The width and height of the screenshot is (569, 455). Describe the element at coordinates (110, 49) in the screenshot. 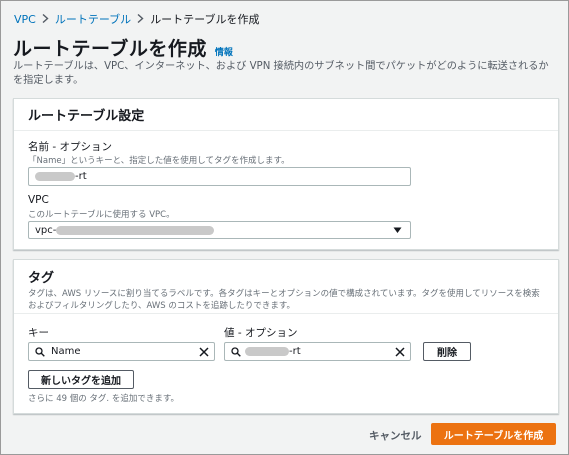

I see `page-title: ルートテーブルを作成` at that location.